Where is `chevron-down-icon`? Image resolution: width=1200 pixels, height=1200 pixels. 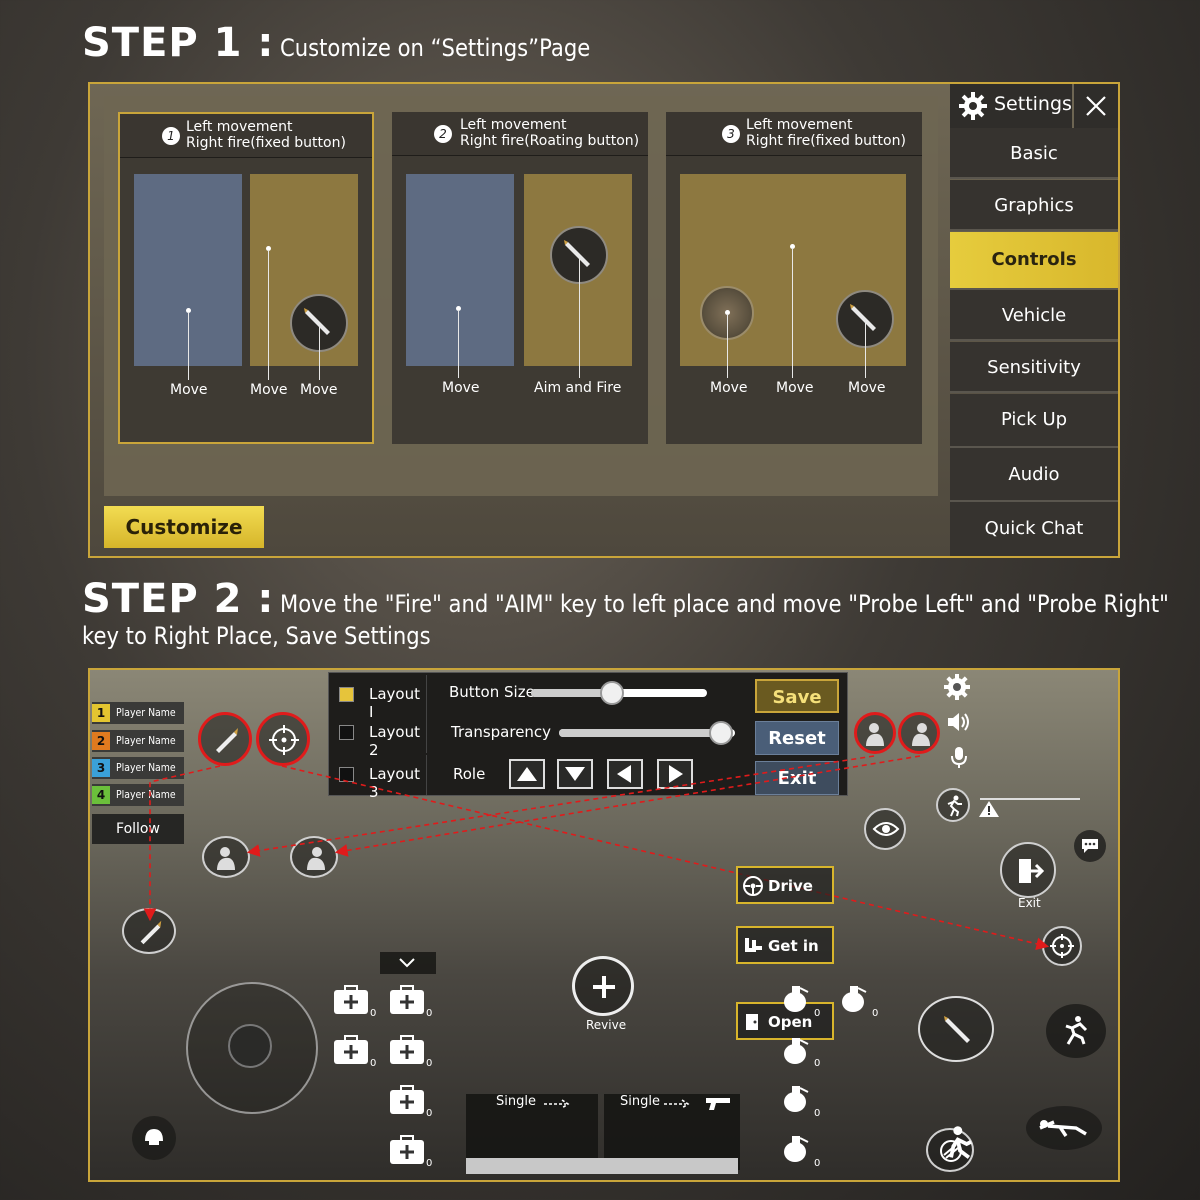 chevron-down-icon is located at coordinates (407, 963).